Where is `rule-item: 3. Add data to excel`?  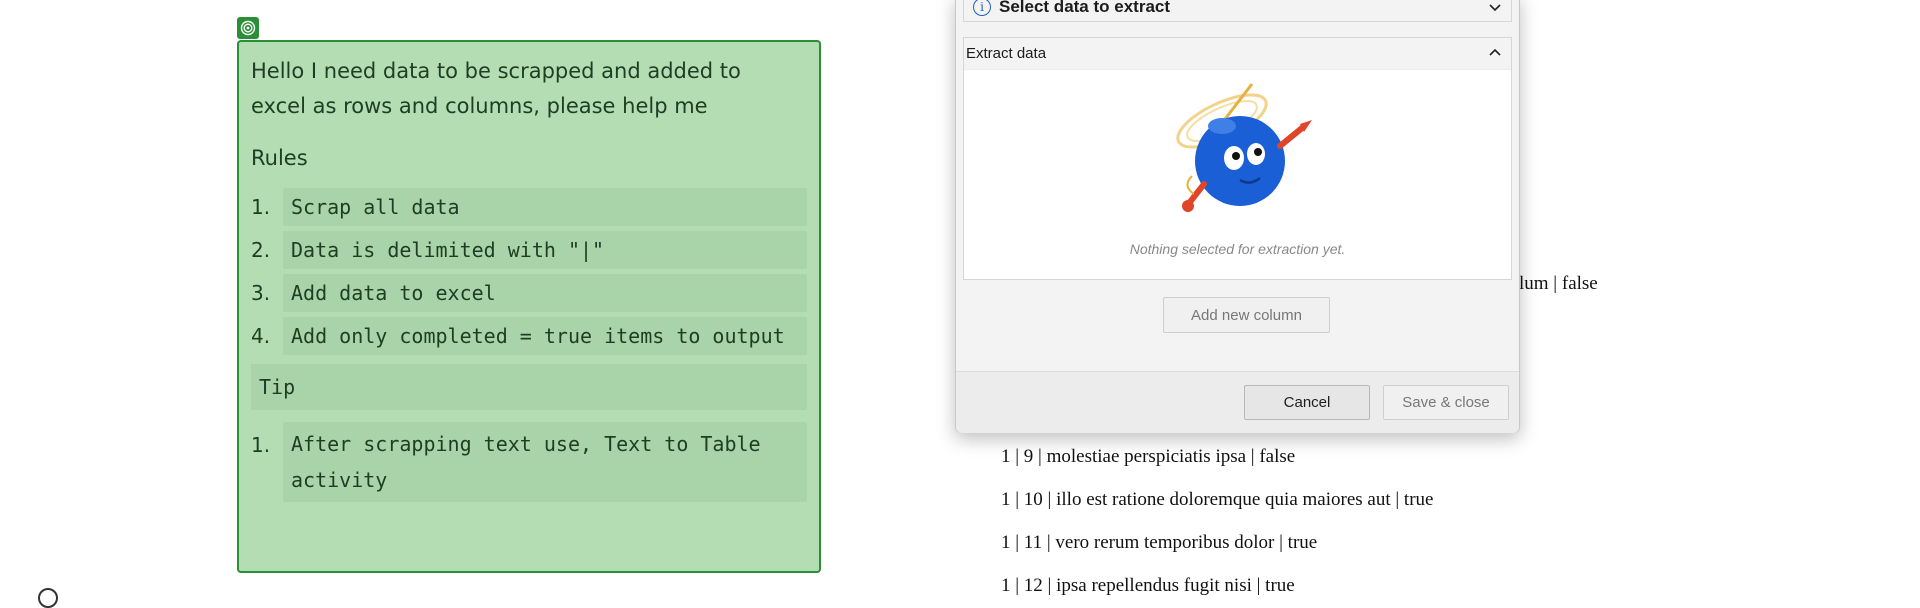 rule-item: 3. Add data to excel is located at coordinates (529, 293).